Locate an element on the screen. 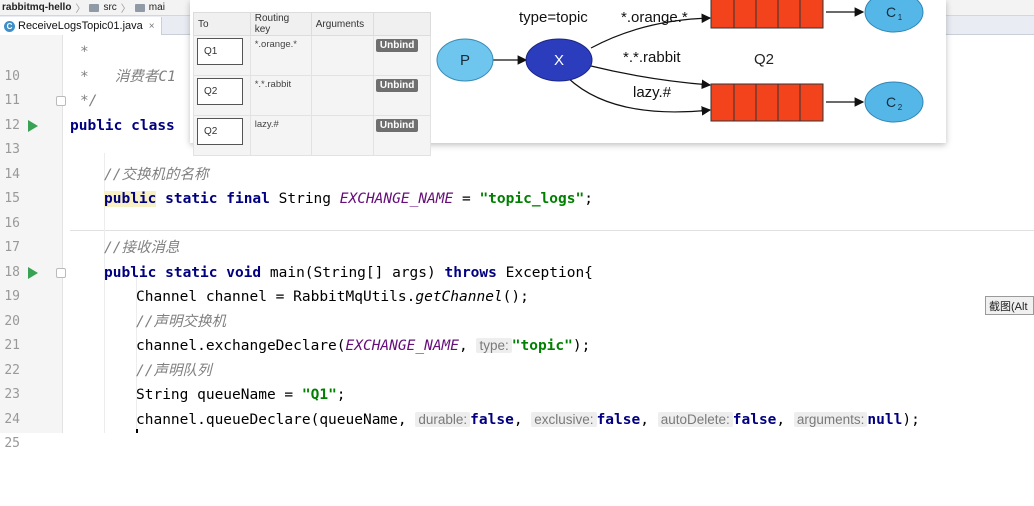 The width and height of the screenshot is (1034, 506). code-text: String queueName = "Q1"; is located at coordinates (241, 395).